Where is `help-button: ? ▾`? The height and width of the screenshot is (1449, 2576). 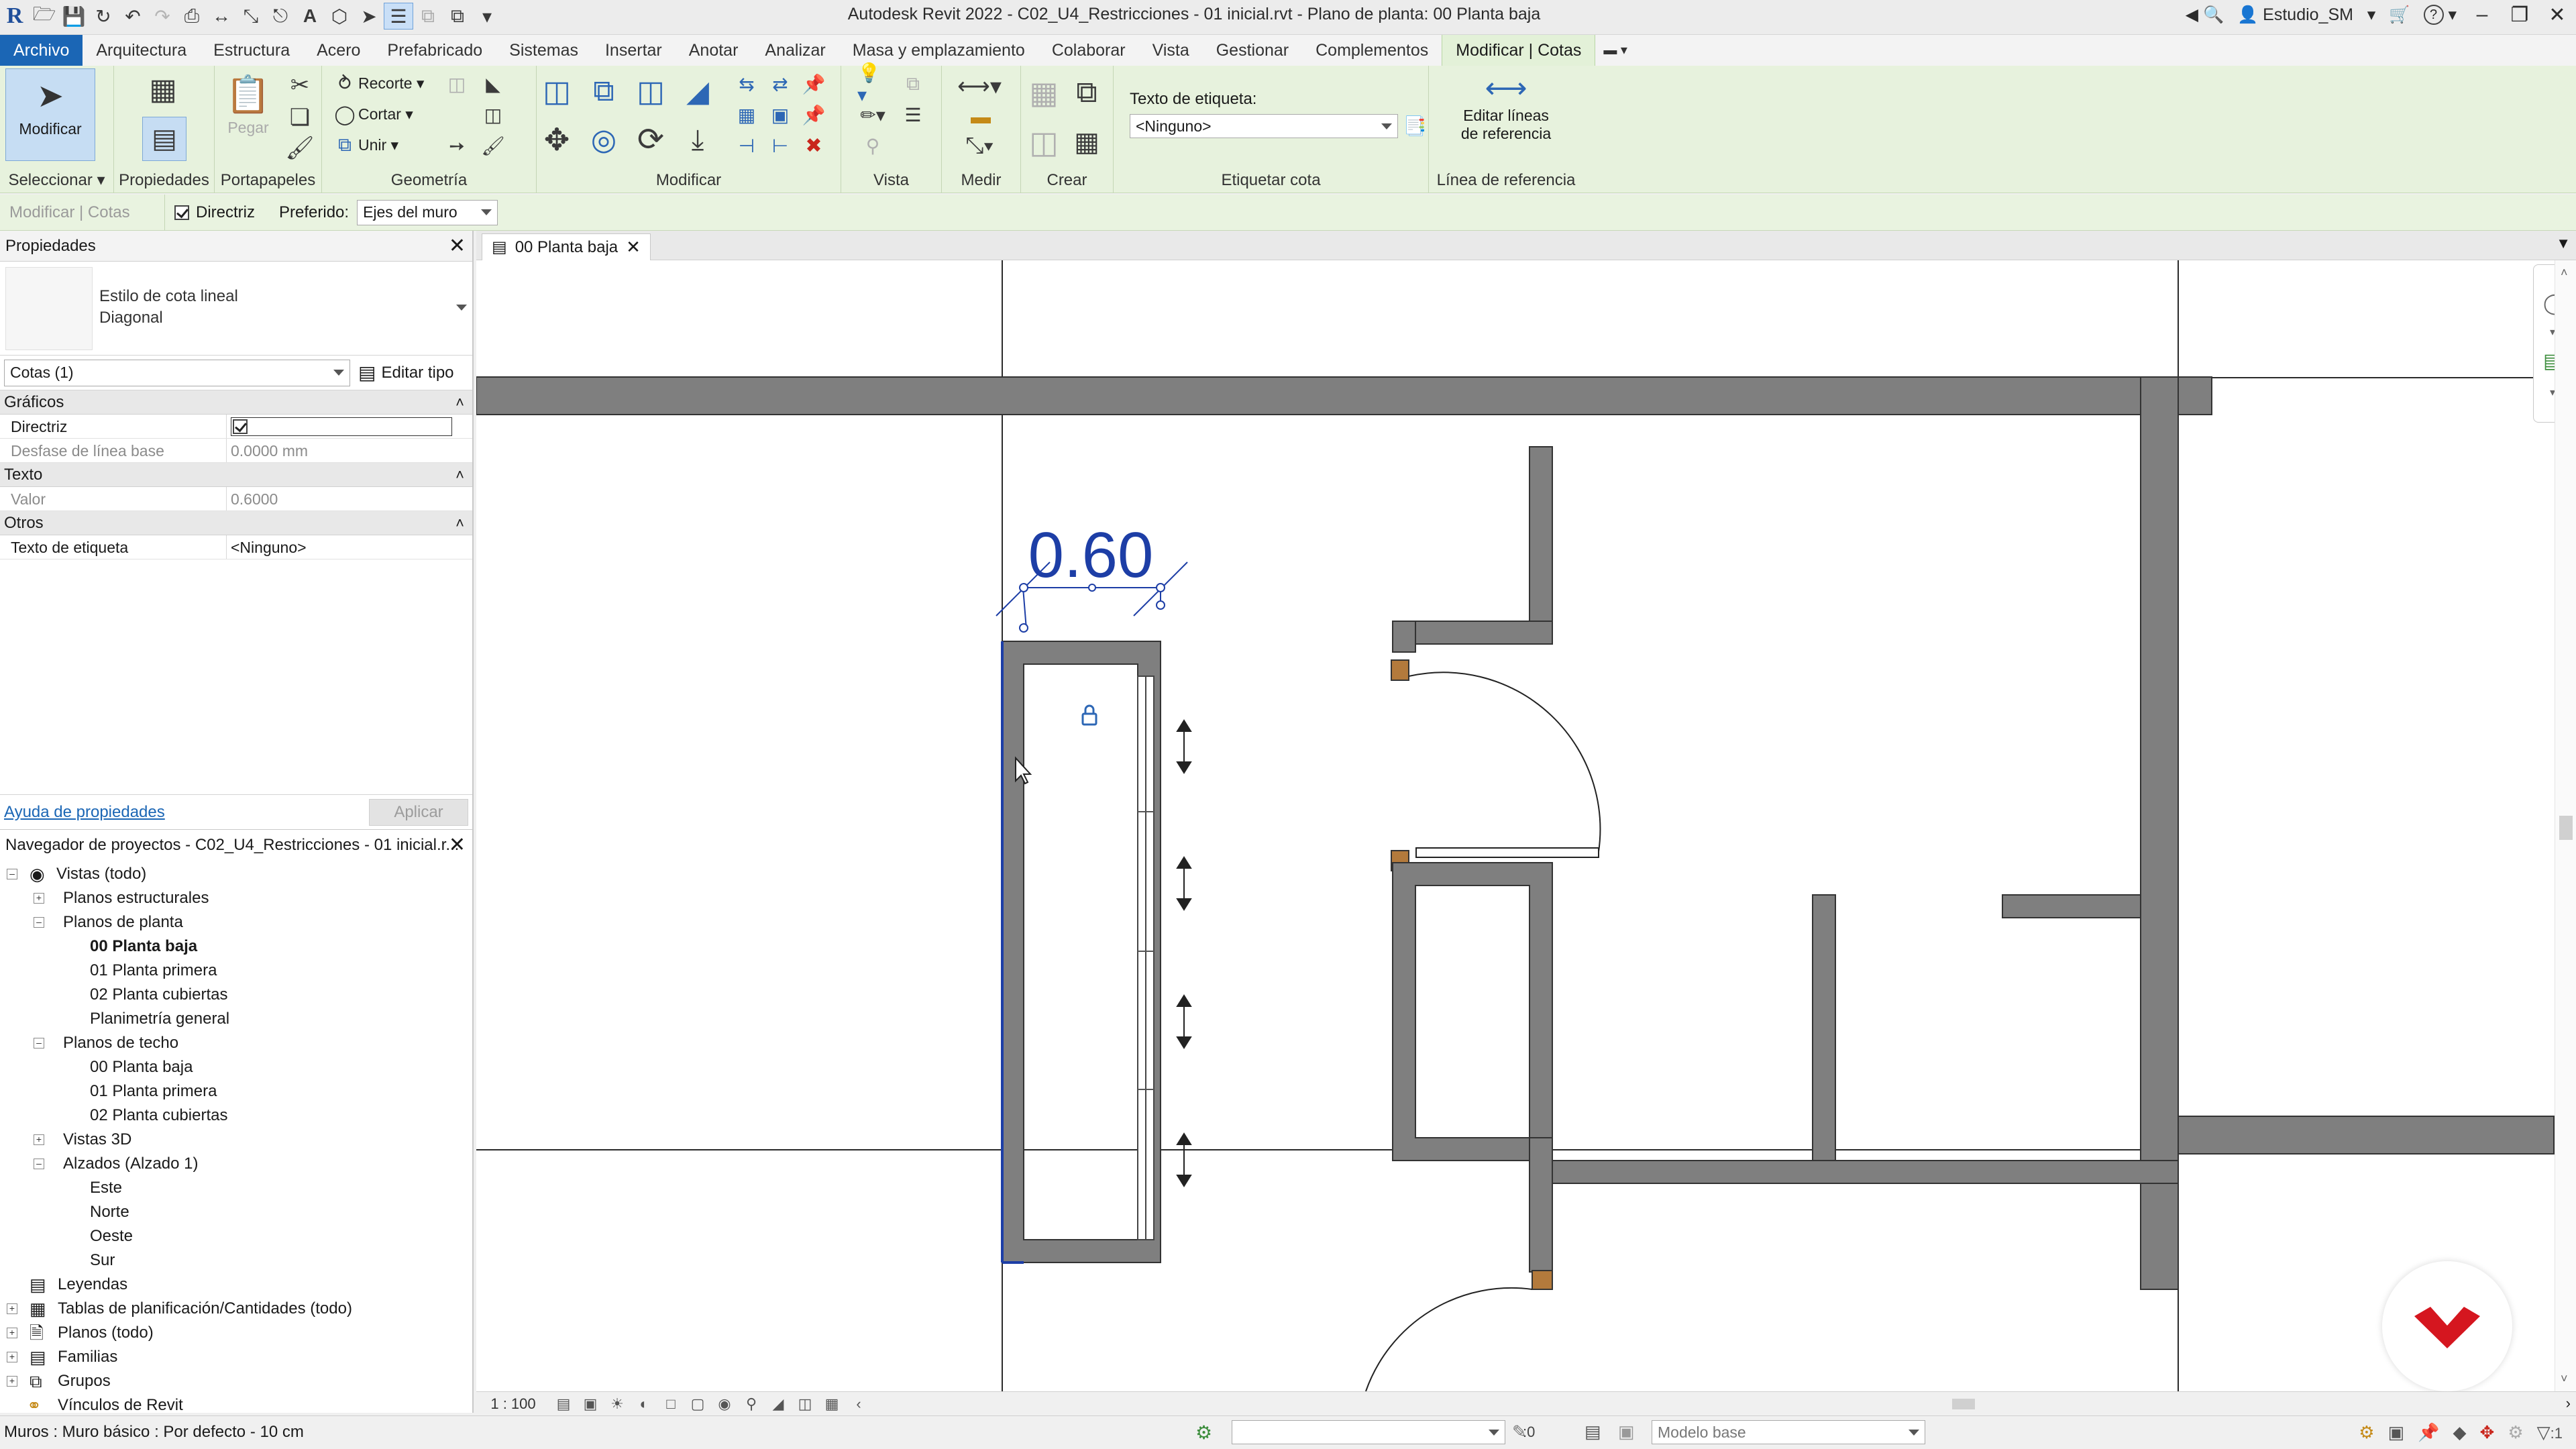
help-button: ? ▾ is located at coordinates (2440, 15).